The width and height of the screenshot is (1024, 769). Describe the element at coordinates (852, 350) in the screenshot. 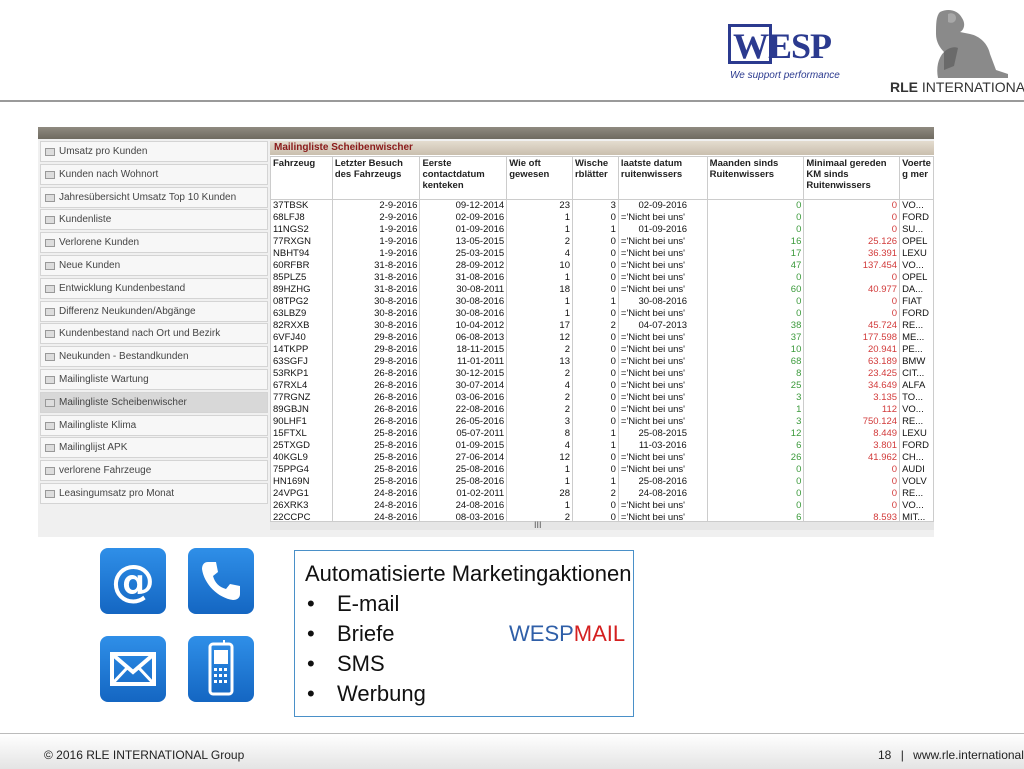

I see `table-cell: 20.941` at that location.